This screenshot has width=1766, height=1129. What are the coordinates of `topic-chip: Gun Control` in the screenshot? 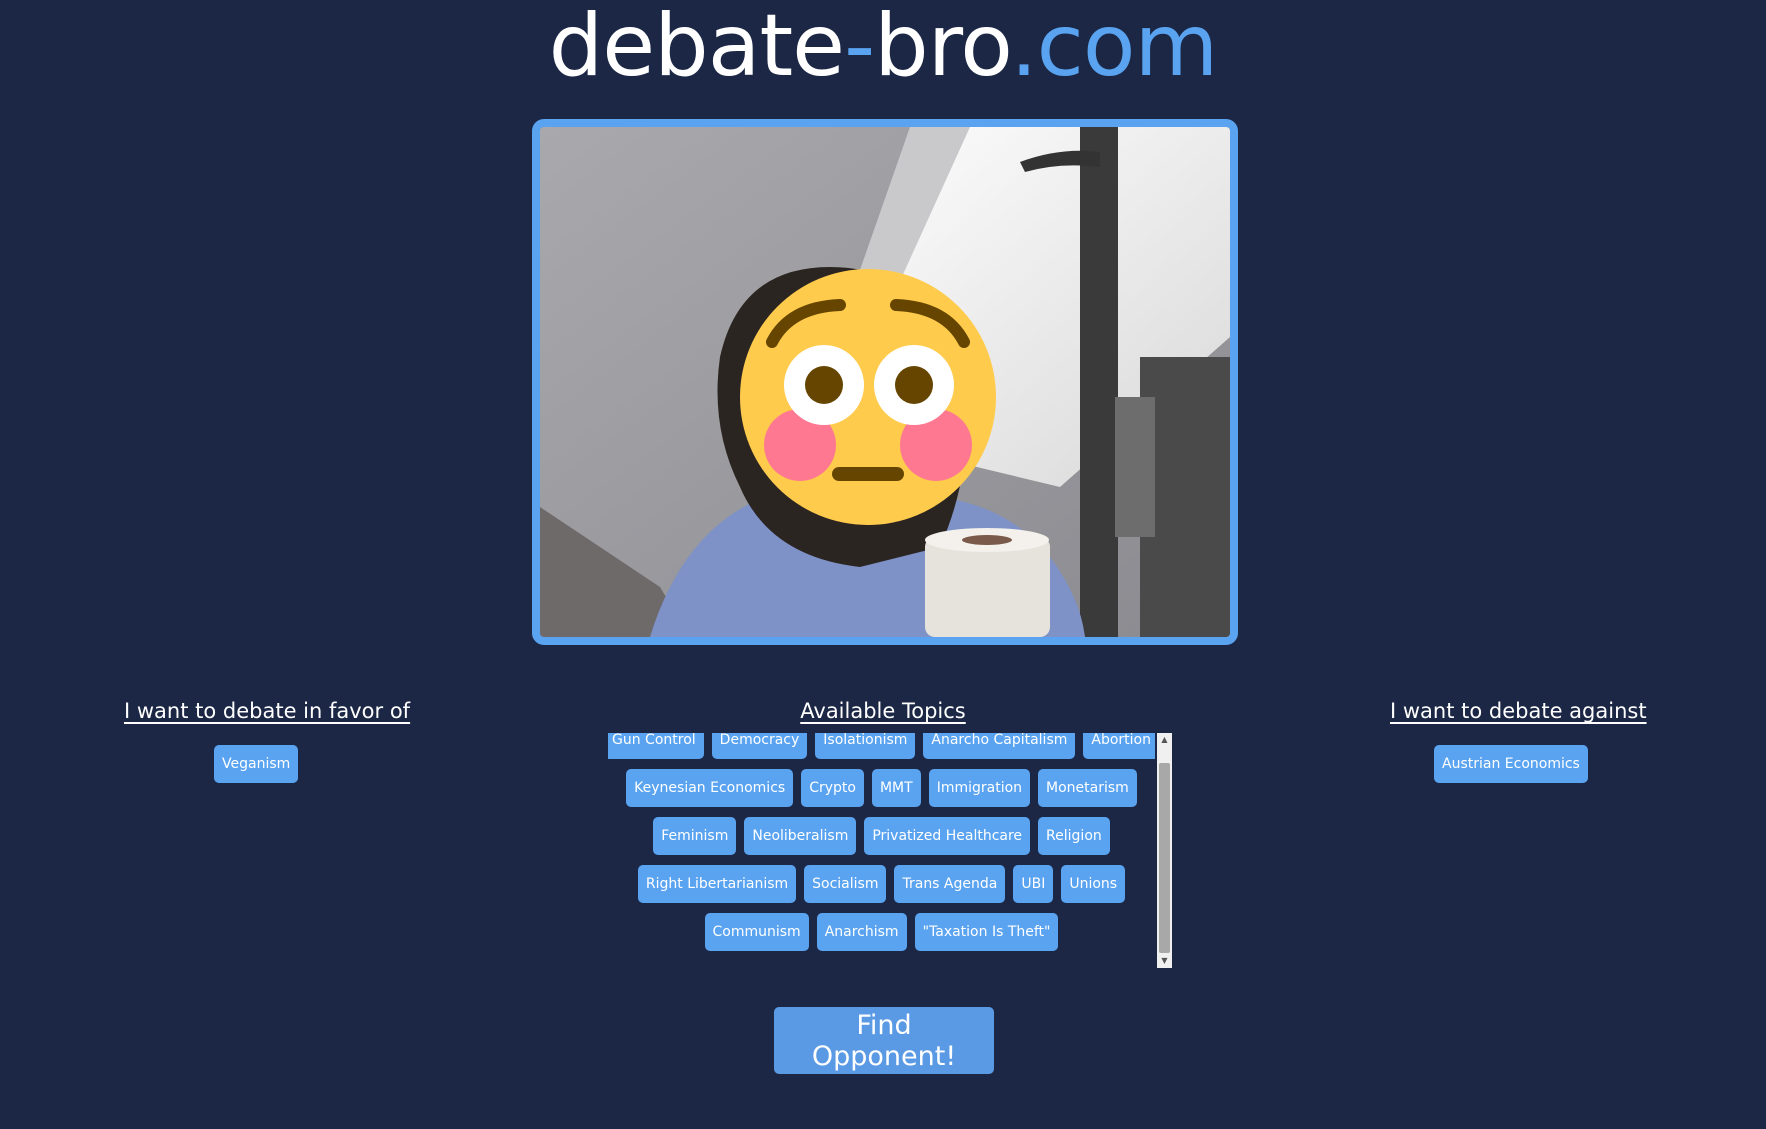 It's located at (656, 746).